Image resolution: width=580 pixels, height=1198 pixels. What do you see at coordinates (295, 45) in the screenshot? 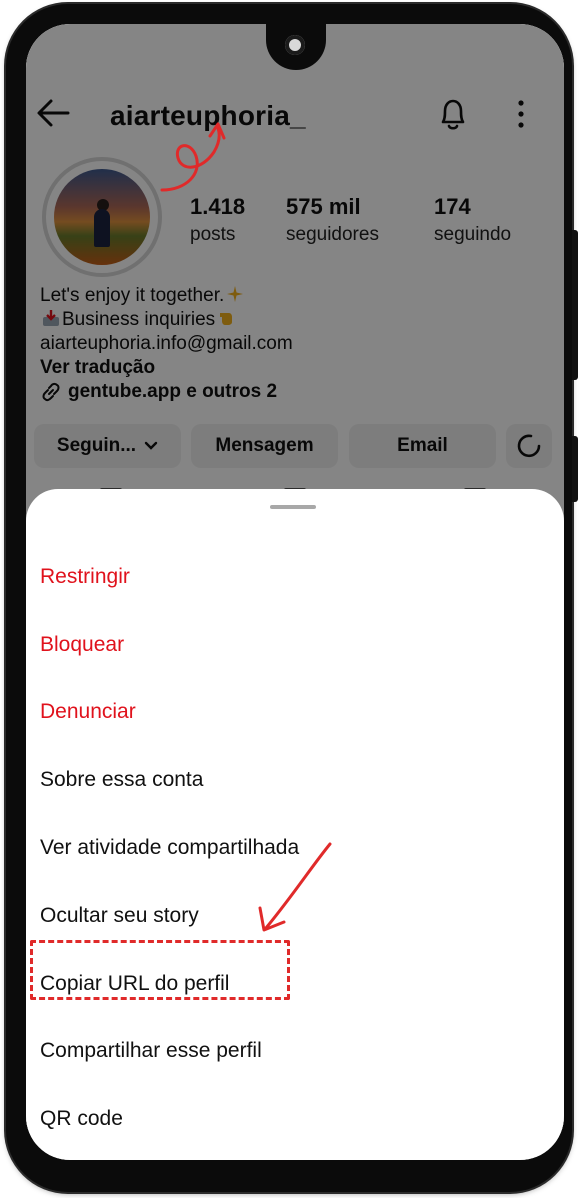
I see `front-camera` at bounding box center [295, 45].